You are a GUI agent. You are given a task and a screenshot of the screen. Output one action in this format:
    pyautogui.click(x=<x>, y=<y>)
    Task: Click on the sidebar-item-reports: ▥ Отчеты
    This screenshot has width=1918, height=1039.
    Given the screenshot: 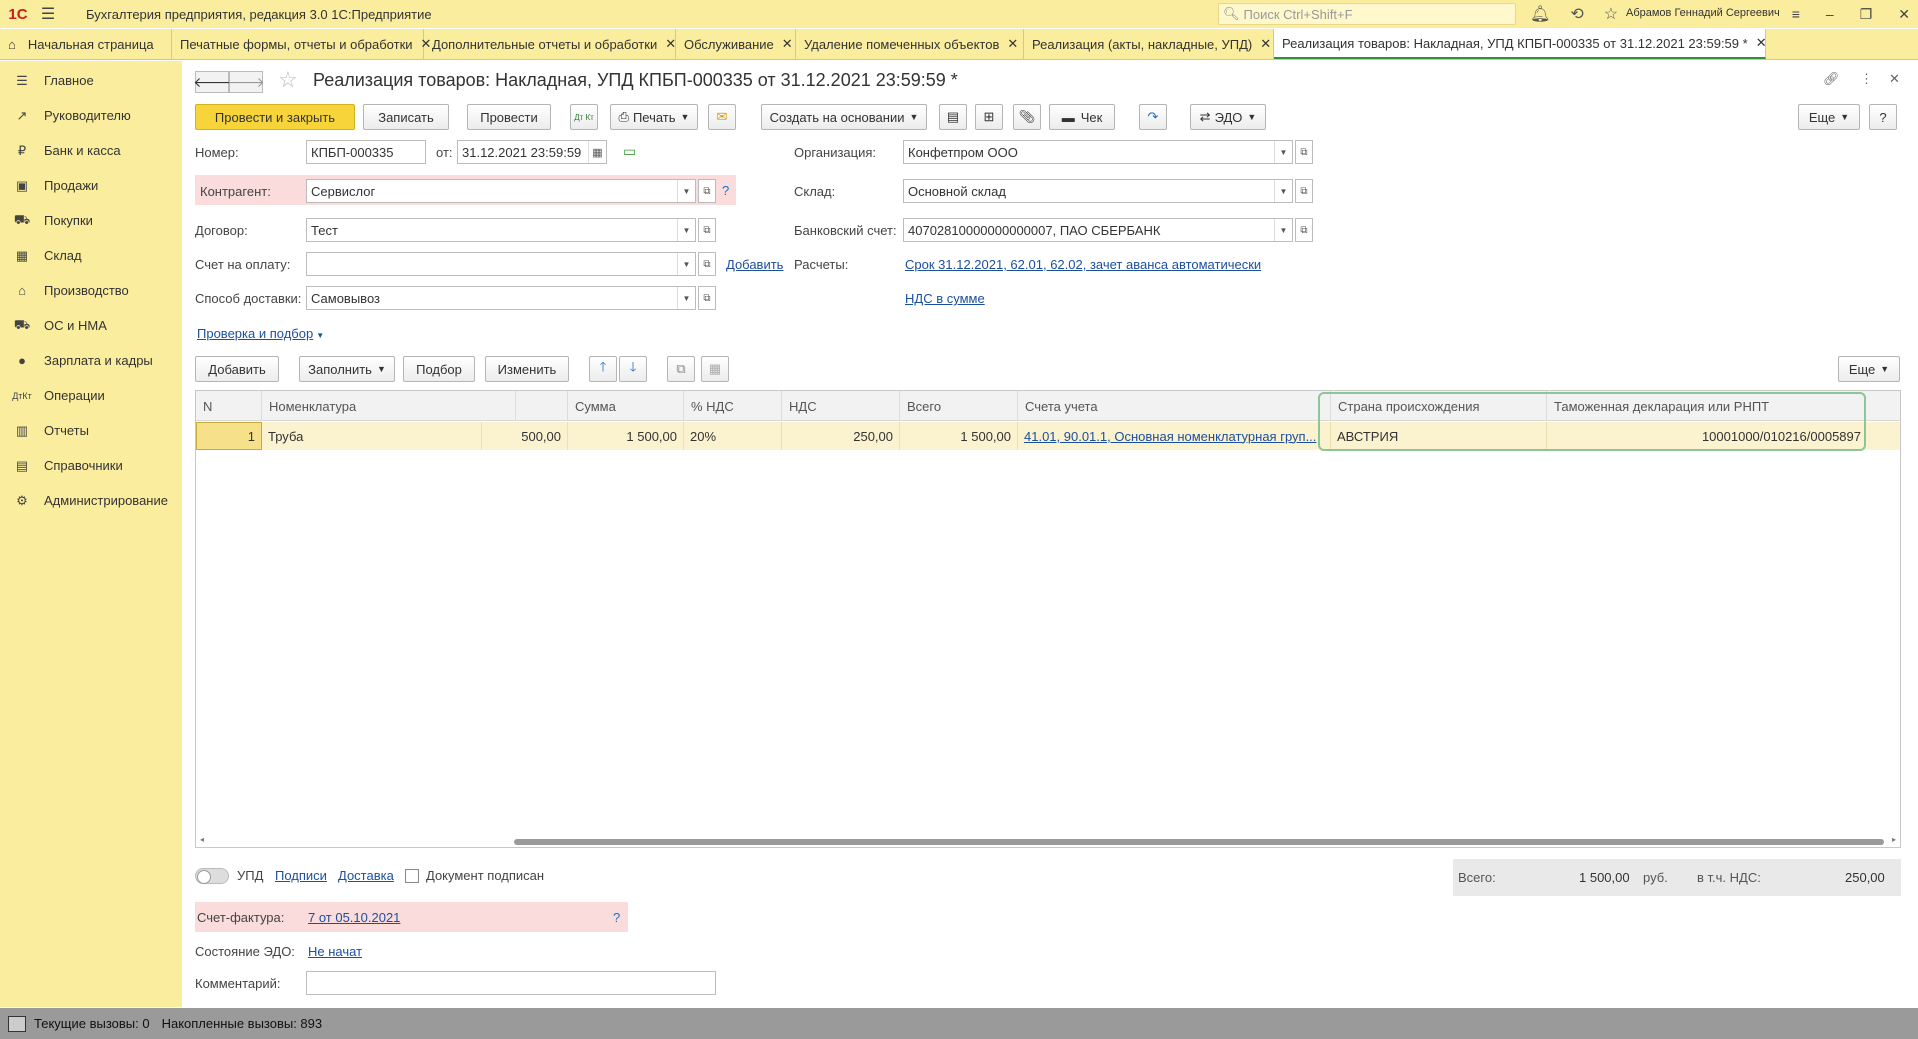 What is the action you would take?
    pyautogui.click(x=91, y=430)
    